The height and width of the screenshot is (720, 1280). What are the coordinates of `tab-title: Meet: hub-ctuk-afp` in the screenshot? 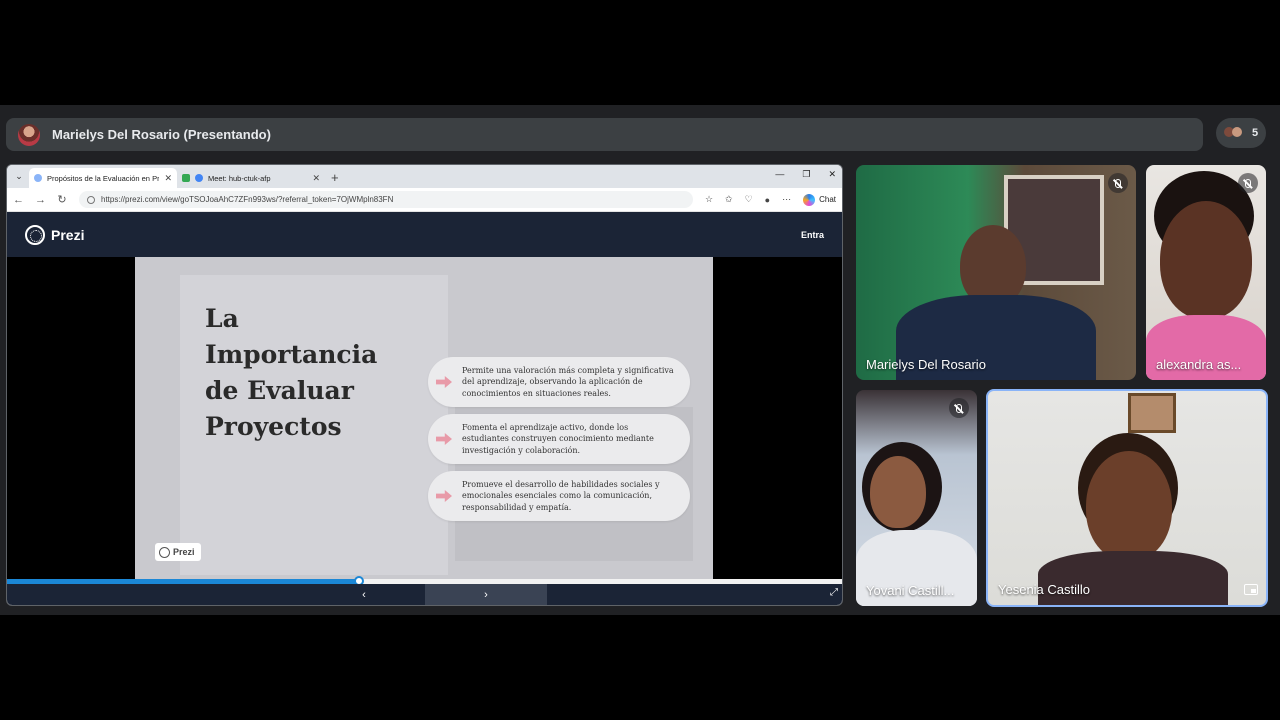 It's located at (239, 178).